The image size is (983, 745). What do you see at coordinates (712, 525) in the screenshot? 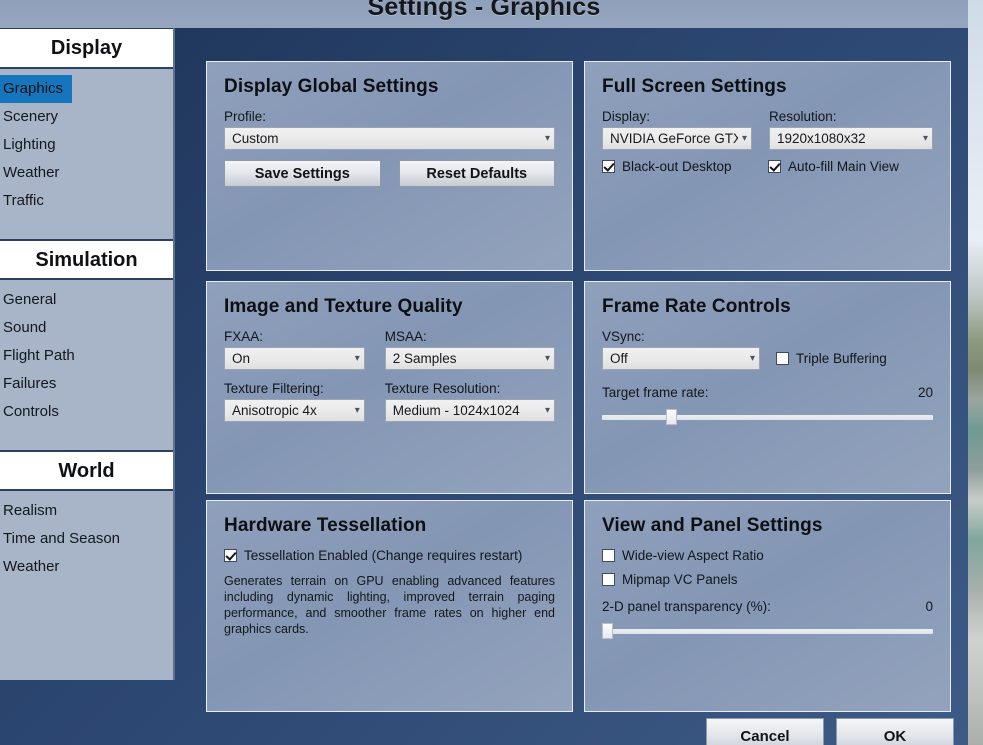
I see `panel-title: View and Panel Settings` at bounding box center [712, 525].